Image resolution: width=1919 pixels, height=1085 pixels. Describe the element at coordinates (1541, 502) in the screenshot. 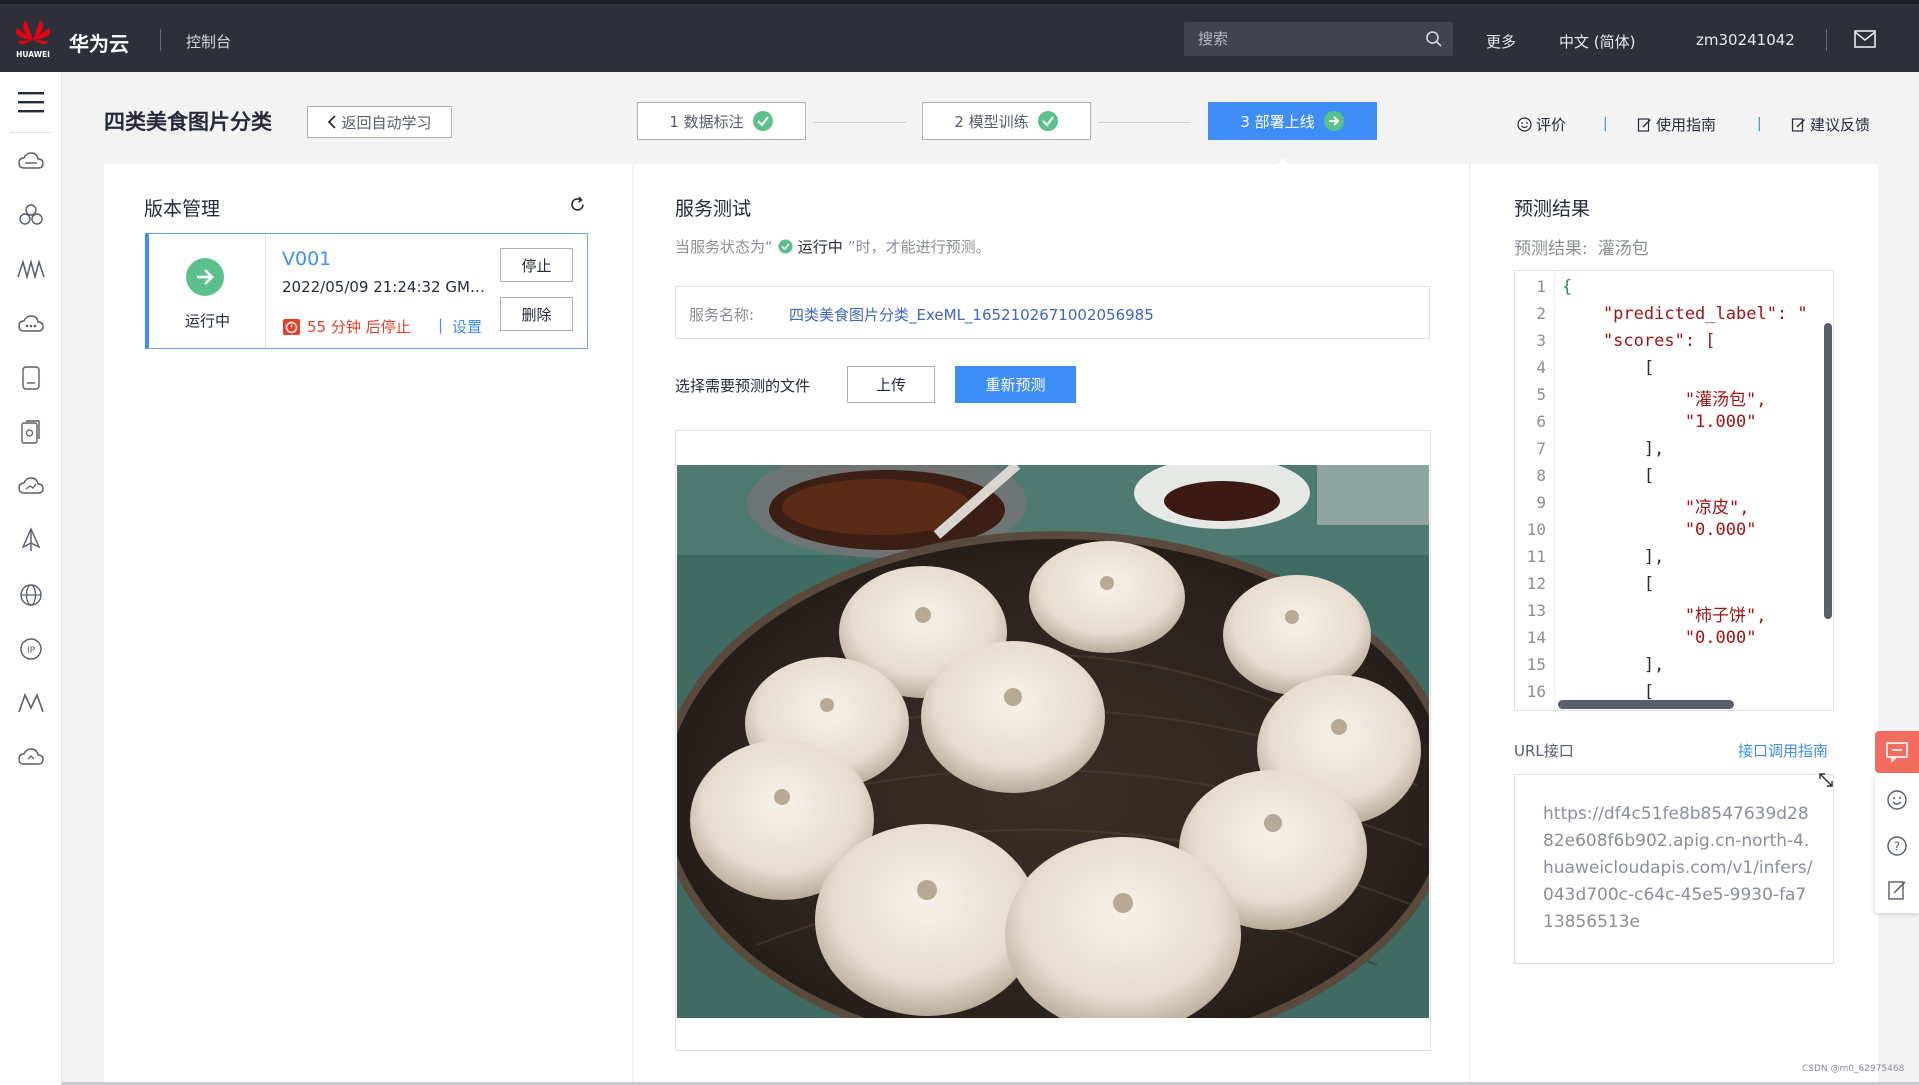

I see `line-number: 9` at that location.